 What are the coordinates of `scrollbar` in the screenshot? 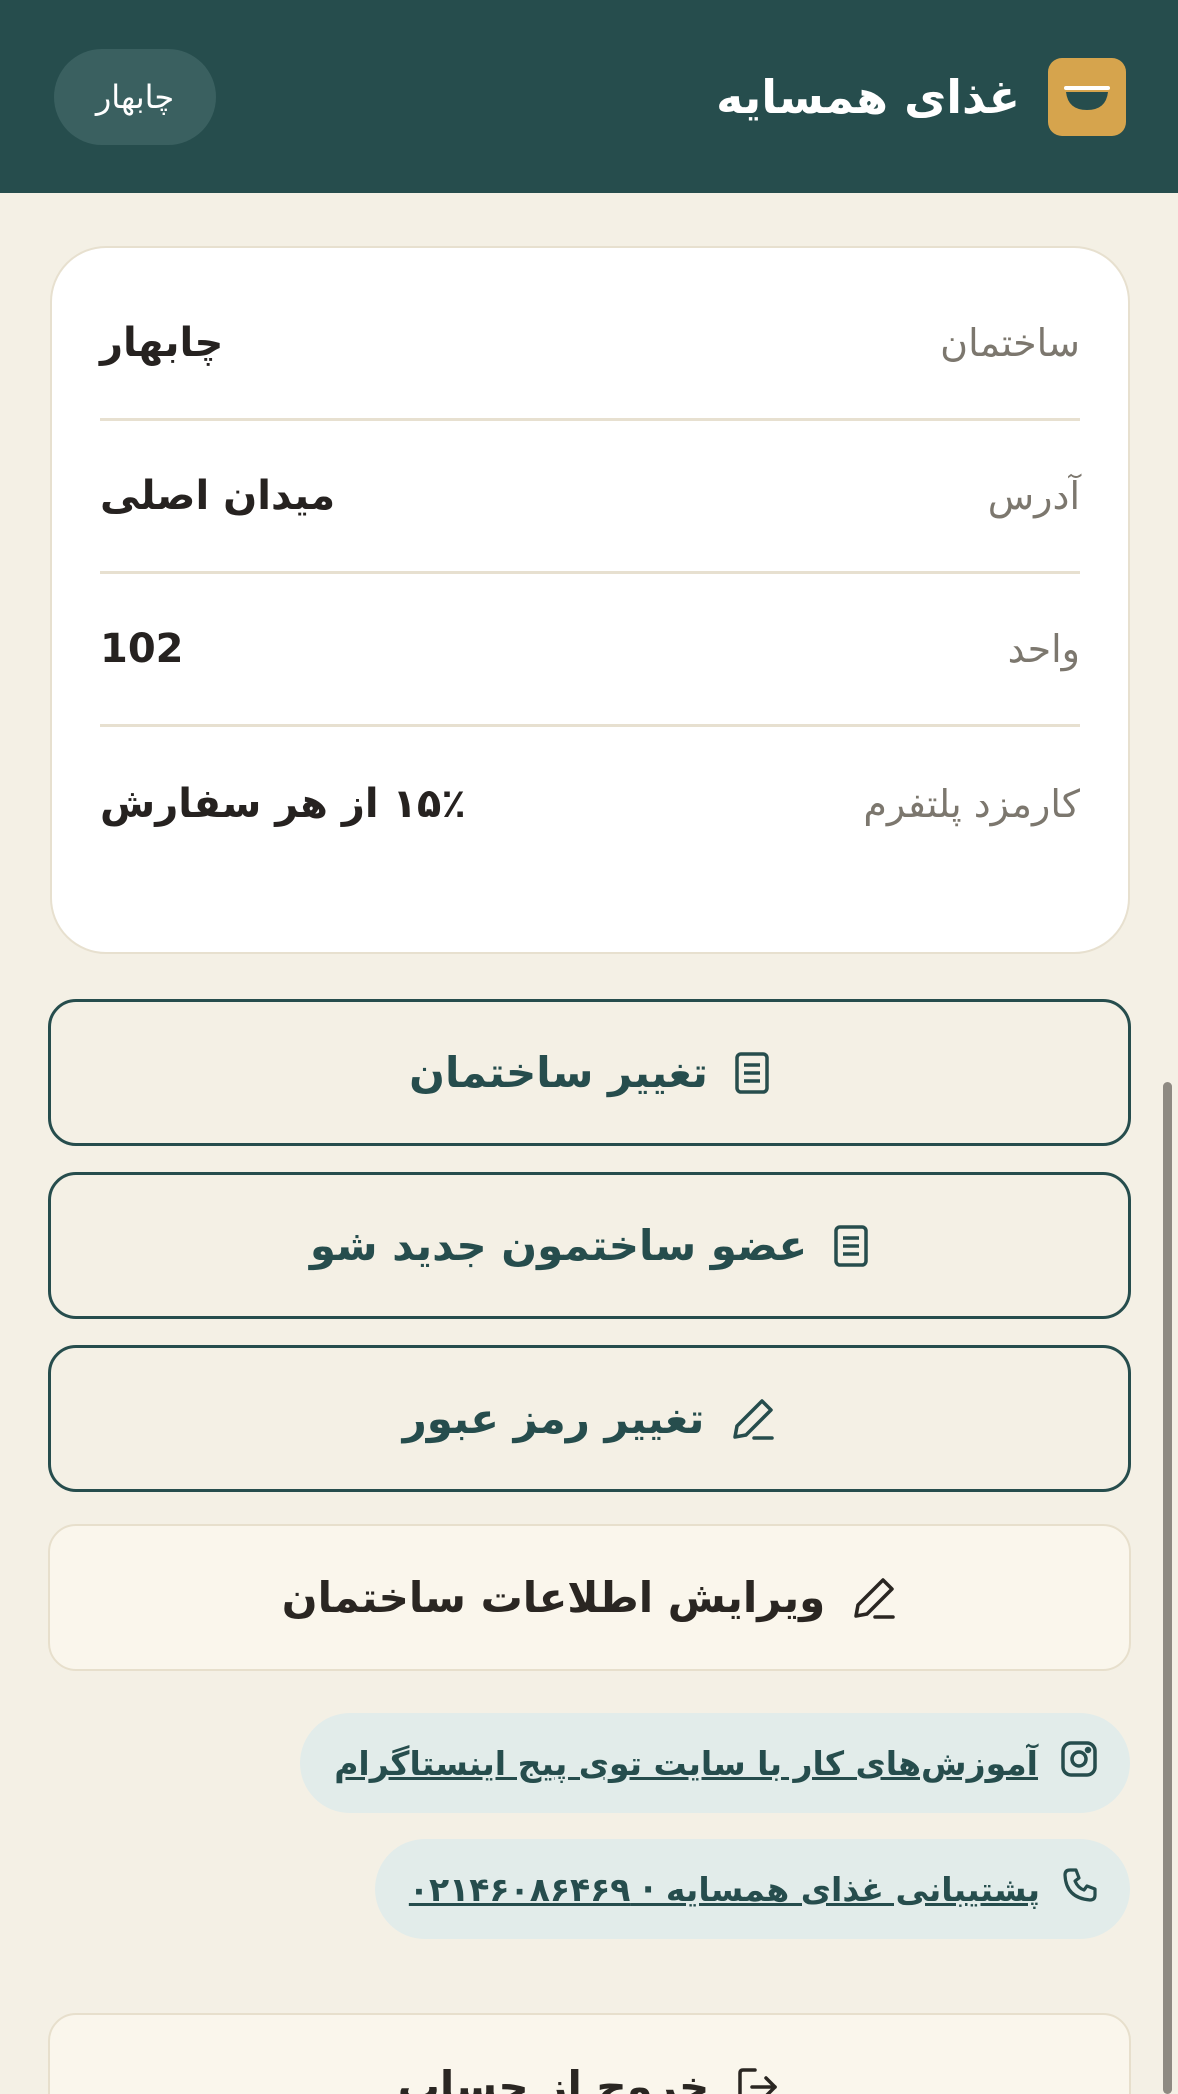 It's located at (1167, 1588).